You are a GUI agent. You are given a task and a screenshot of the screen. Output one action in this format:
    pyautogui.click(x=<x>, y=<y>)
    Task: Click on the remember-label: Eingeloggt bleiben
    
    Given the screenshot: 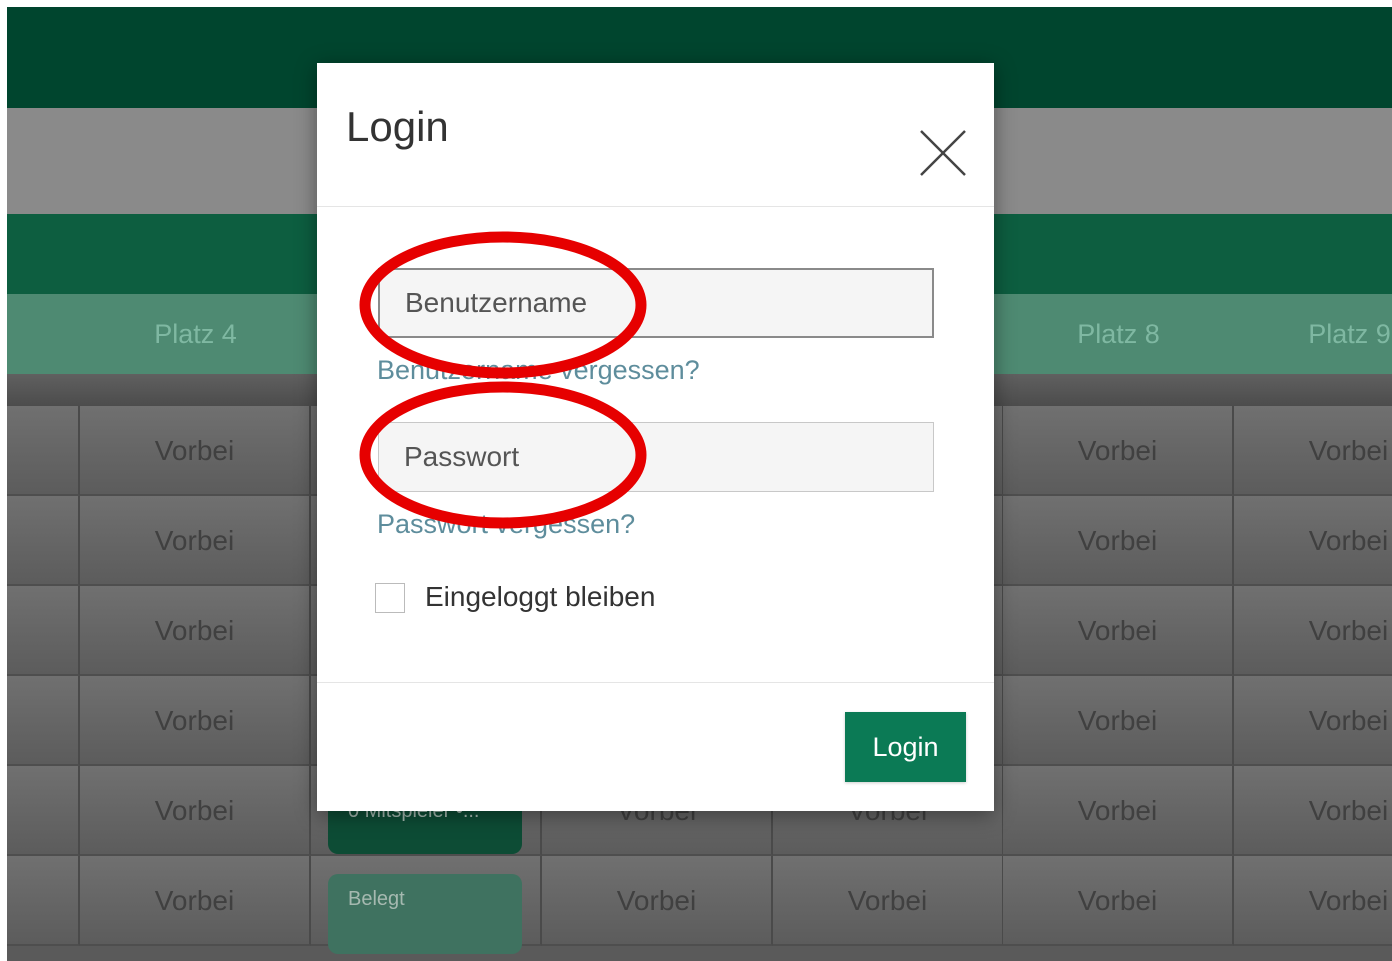 What is the action you would take?
    pyautogui.click(x=540, y=596)
    